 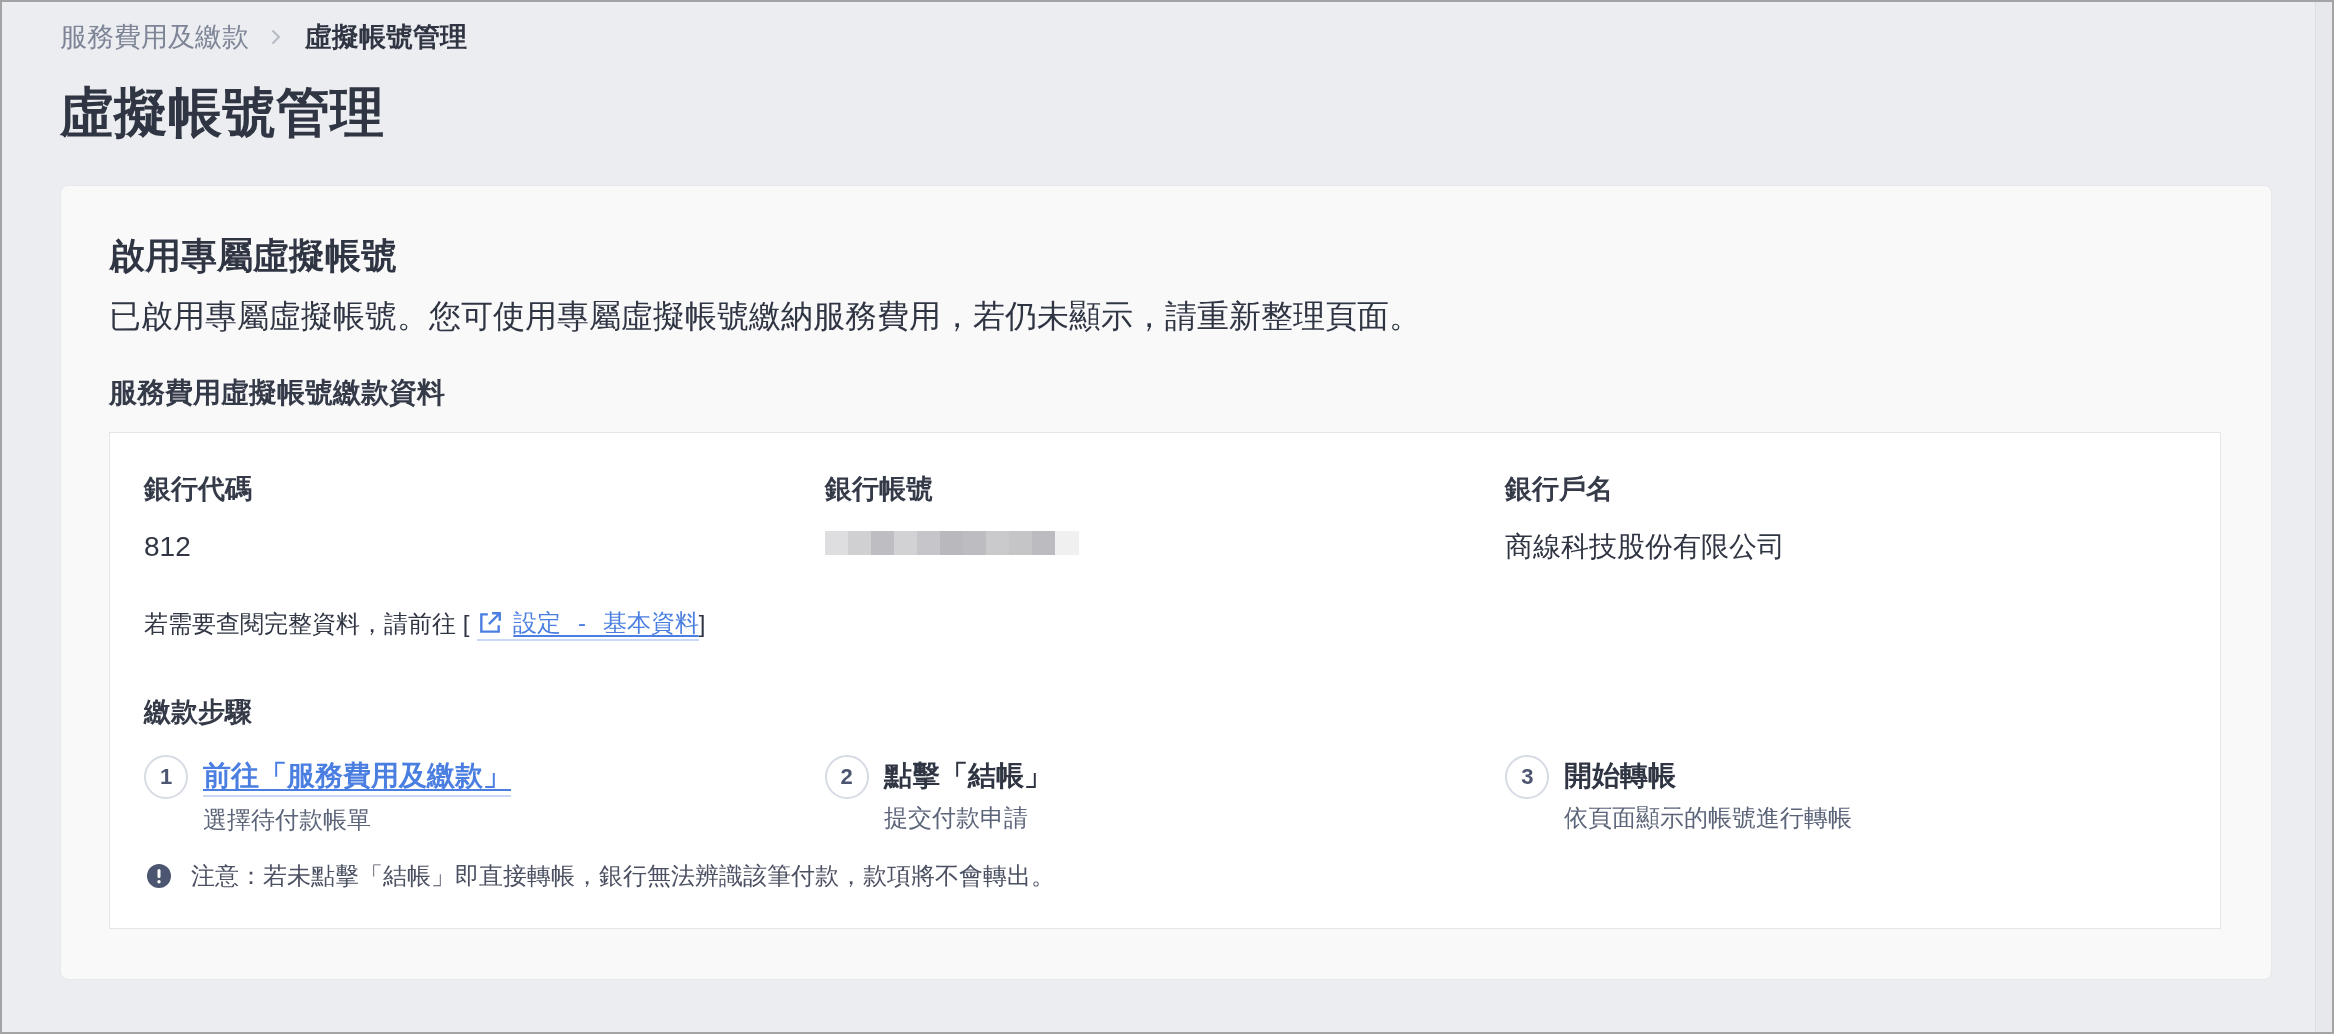 What do you see at coordinates (154, 37) in the screenshot?
I see `breadcrumb-link: 服務費用及繳款` at bounding box center [154, 37].